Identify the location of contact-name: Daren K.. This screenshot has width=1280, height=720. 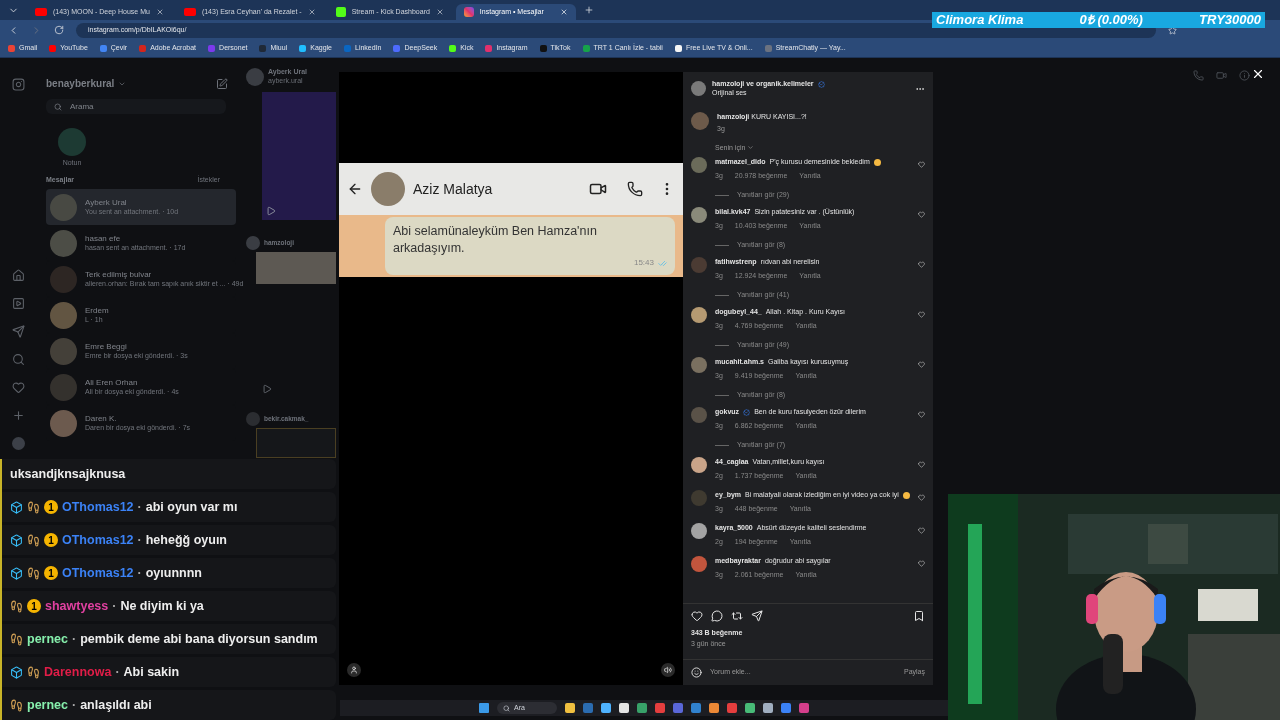
(101, 418).